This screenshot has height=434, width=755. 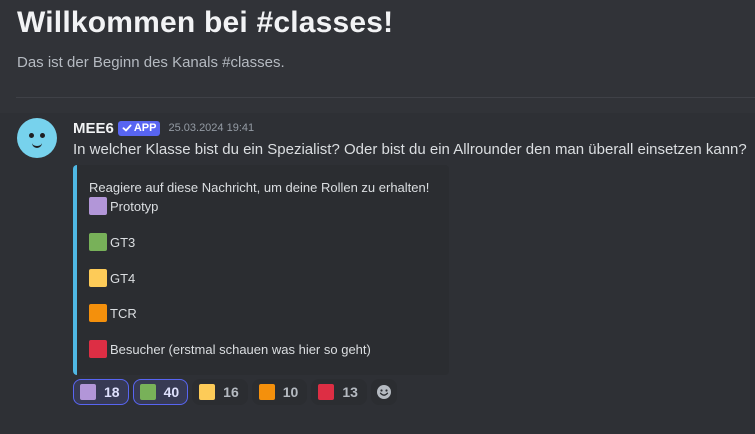 What do you see at coordinates (123, 278) in the screenshot?
I see `role-label: GT4` at bounding box center [123, 278].